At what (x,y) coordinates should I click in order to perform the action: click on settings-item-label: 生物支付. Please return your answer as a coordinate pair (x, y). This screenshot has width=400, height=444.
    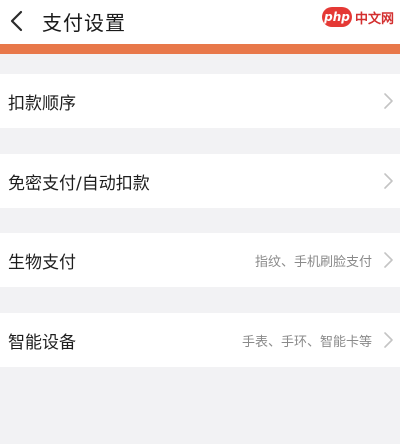
    Looking at the image, I should click on (42, 263).